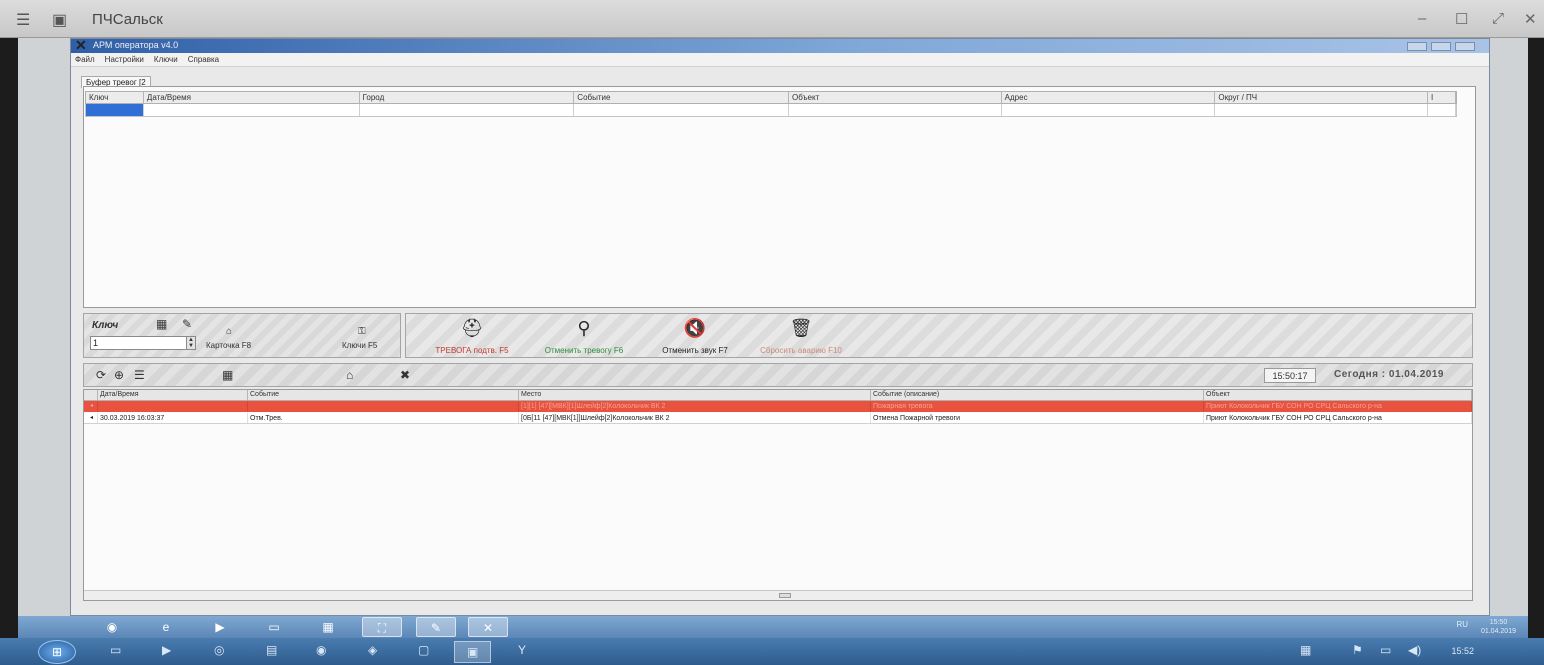 The width and height of the screenshot is (1544, 665). I want to click on local-clock: 15:52, so click(1462, 651).